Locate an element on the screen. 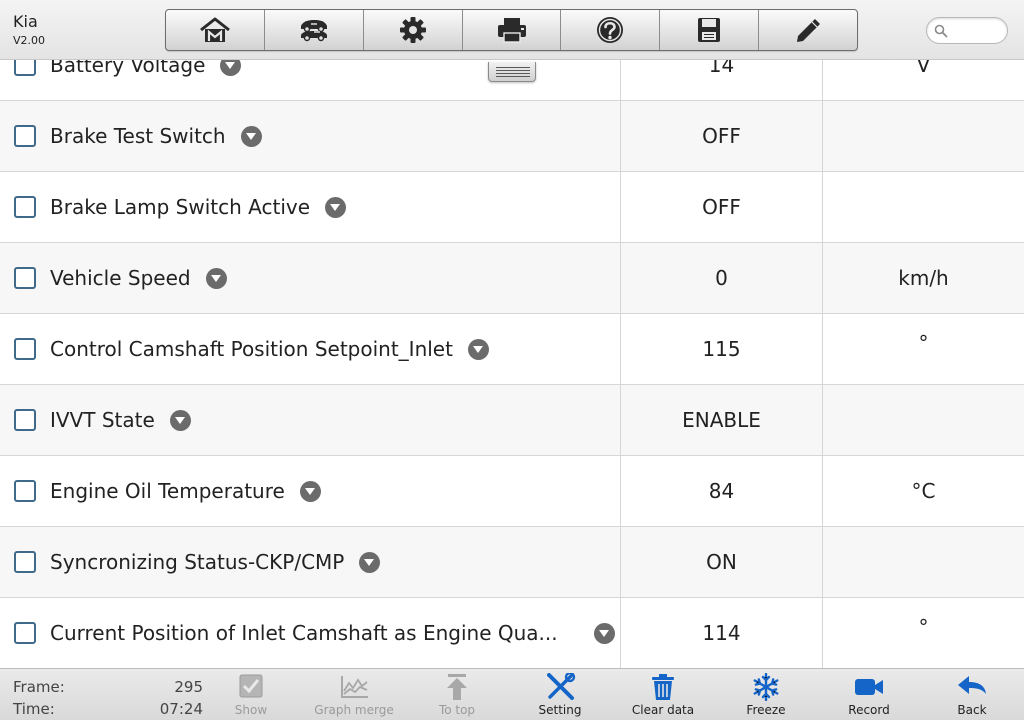  time-label: Time: is located at coordinates (34, 709).